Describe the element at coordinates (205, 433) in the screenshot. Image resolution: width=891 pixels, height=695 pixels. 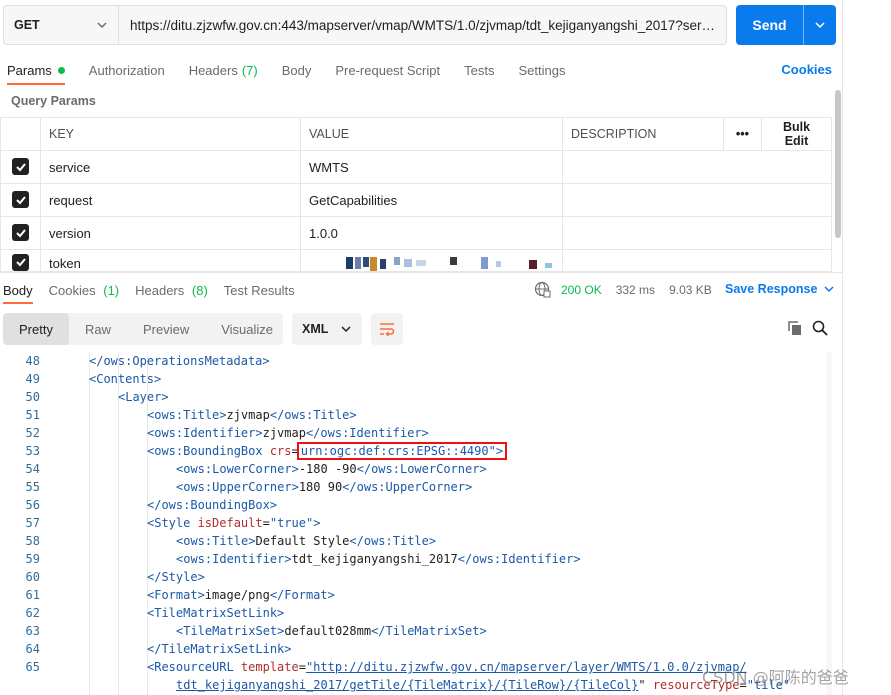
I see `code-token: <ows:Identifier>` at that location.